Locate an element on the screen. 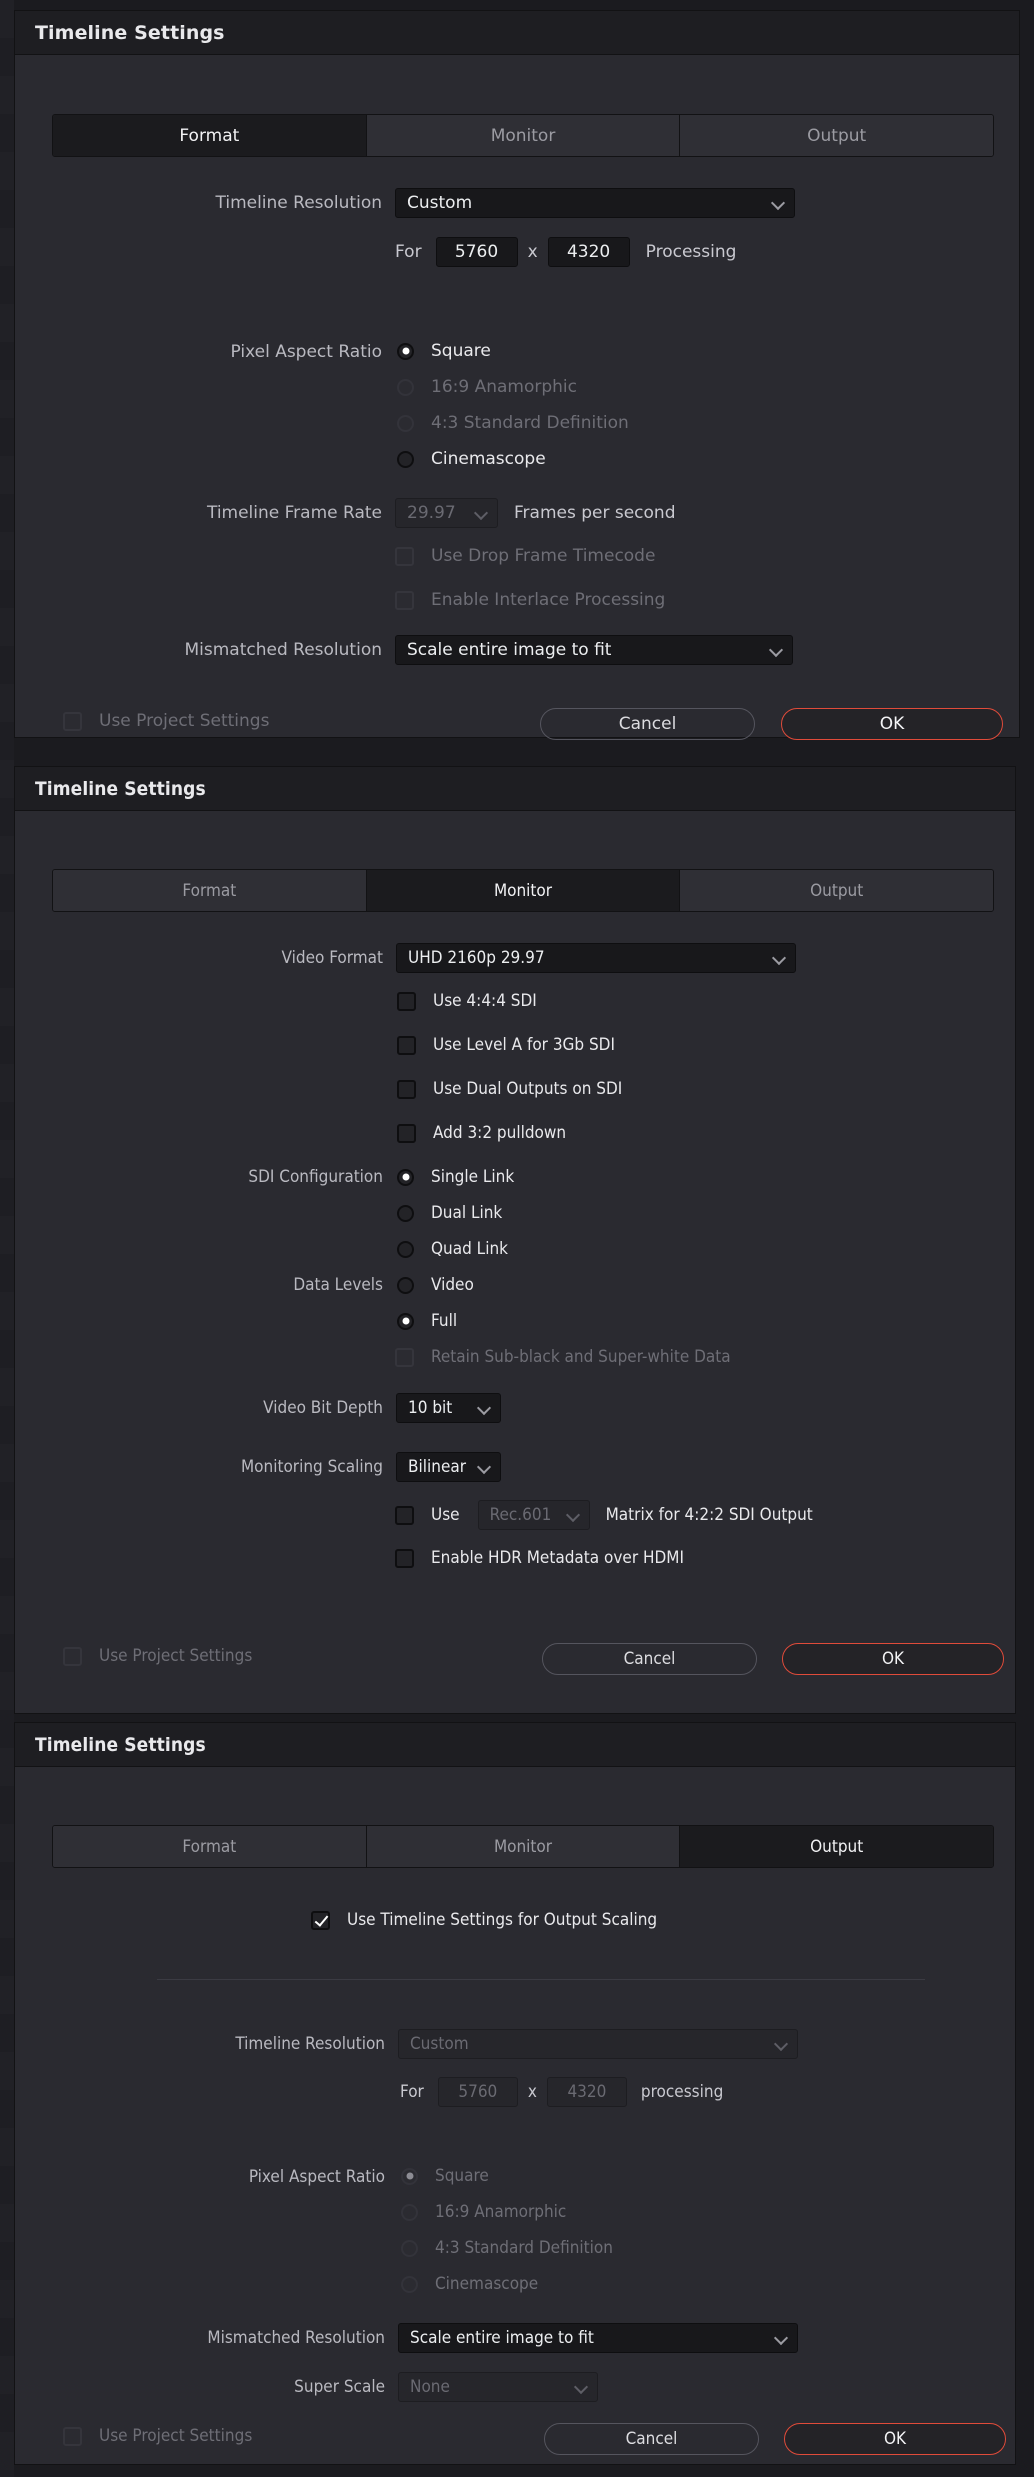 This screenshot has width=1034, height=2477. checkbox-use-level-a-3gb-sdi: Use Level A for 3Gb SDI is located at coordinates (506, 1045).